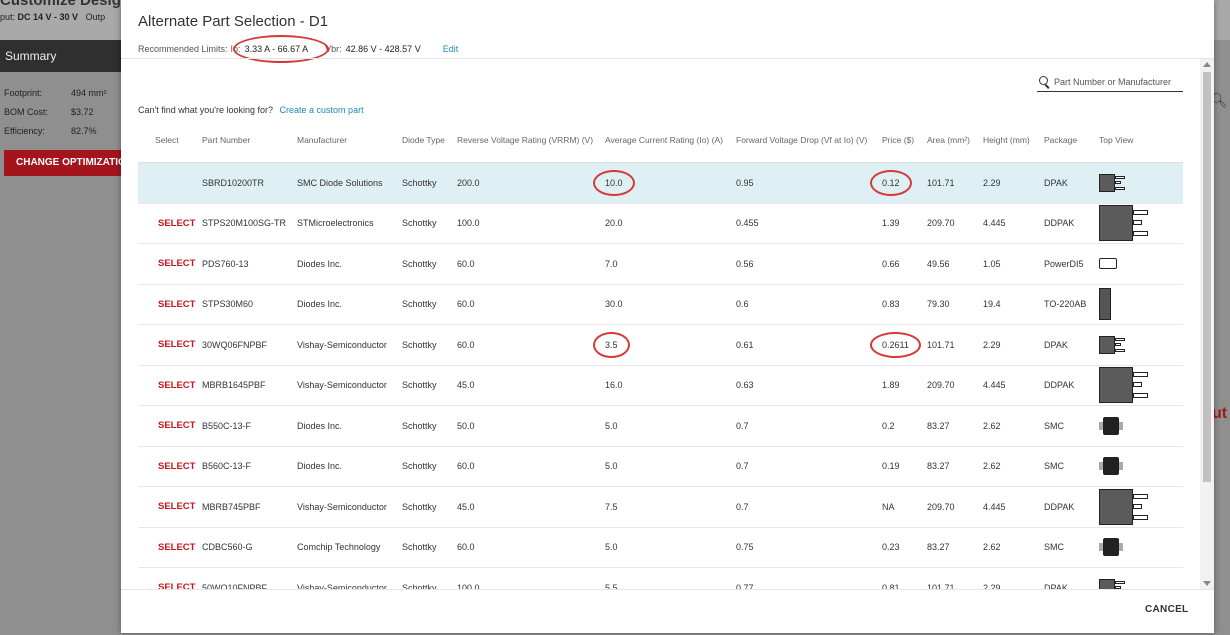  Describe the element at coordinates (904, 426) in the screenshot. I see `cell-price: 0.2` at that location.